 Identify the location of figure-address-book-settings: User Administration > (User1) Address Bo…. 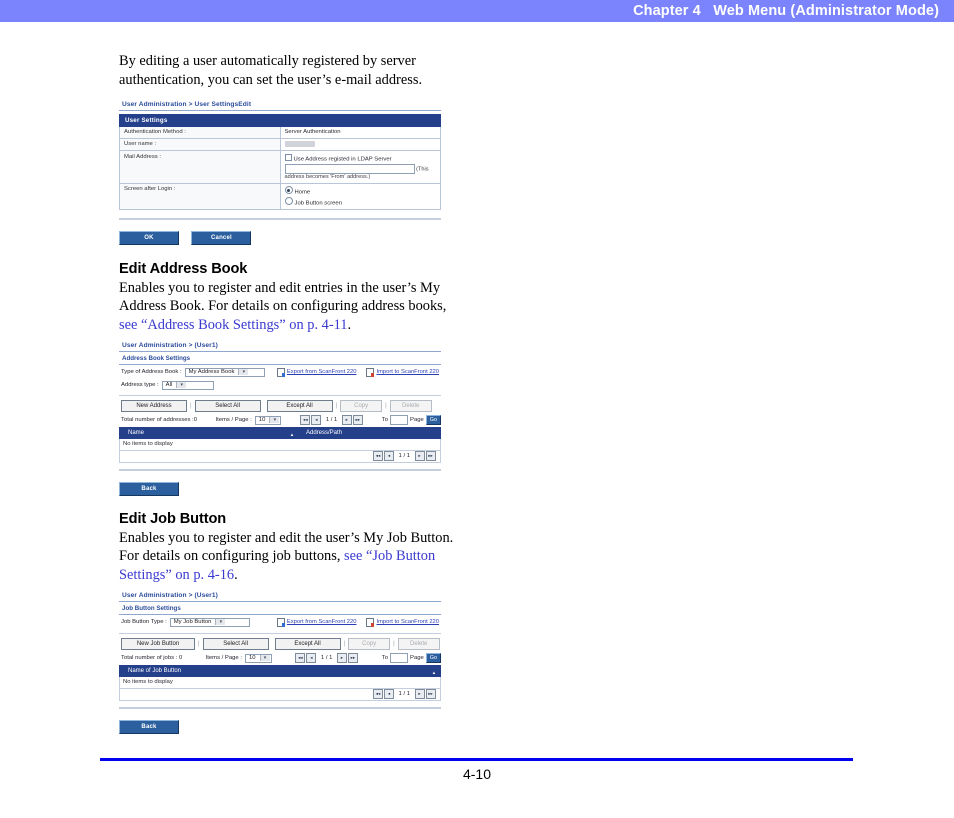
(280, 419).